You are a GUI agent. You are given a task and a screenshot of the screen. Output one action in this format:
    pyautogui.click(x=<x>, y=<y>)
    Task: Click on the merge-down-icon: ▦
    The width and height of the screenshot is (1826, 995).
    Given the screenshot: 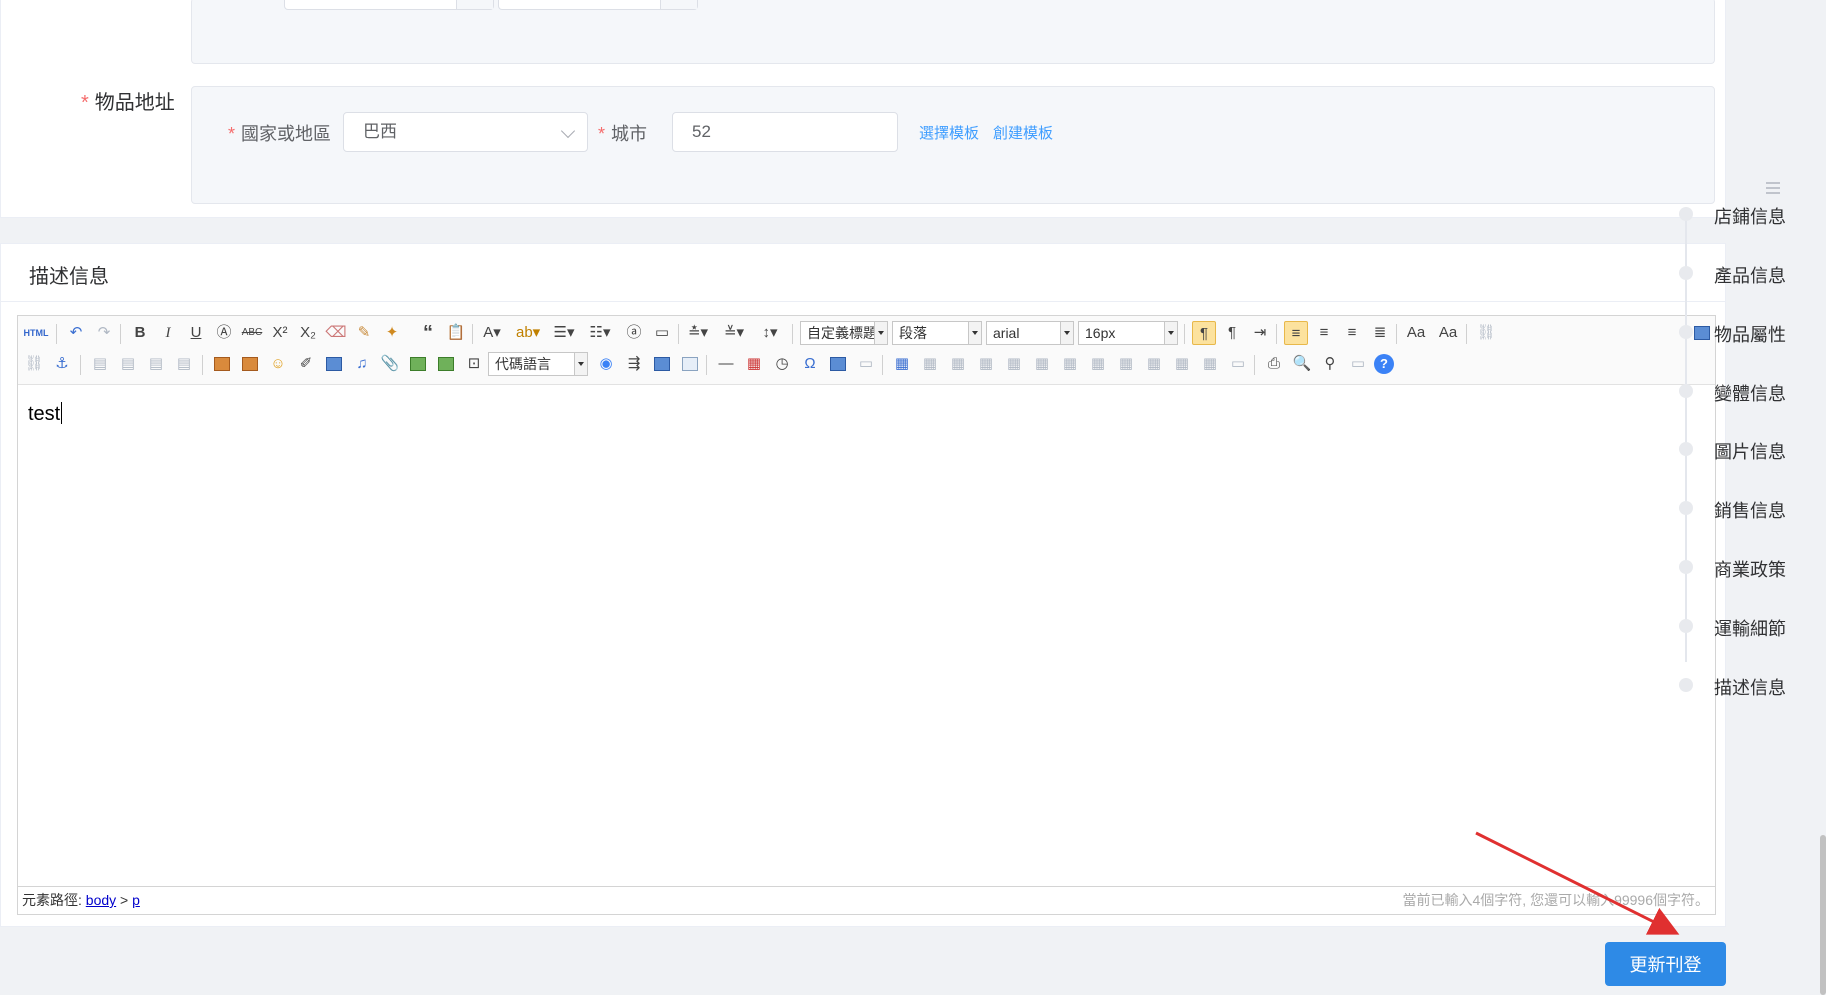 What is the action you would take?
    pyautogui.click(x=1098, y=364)
    